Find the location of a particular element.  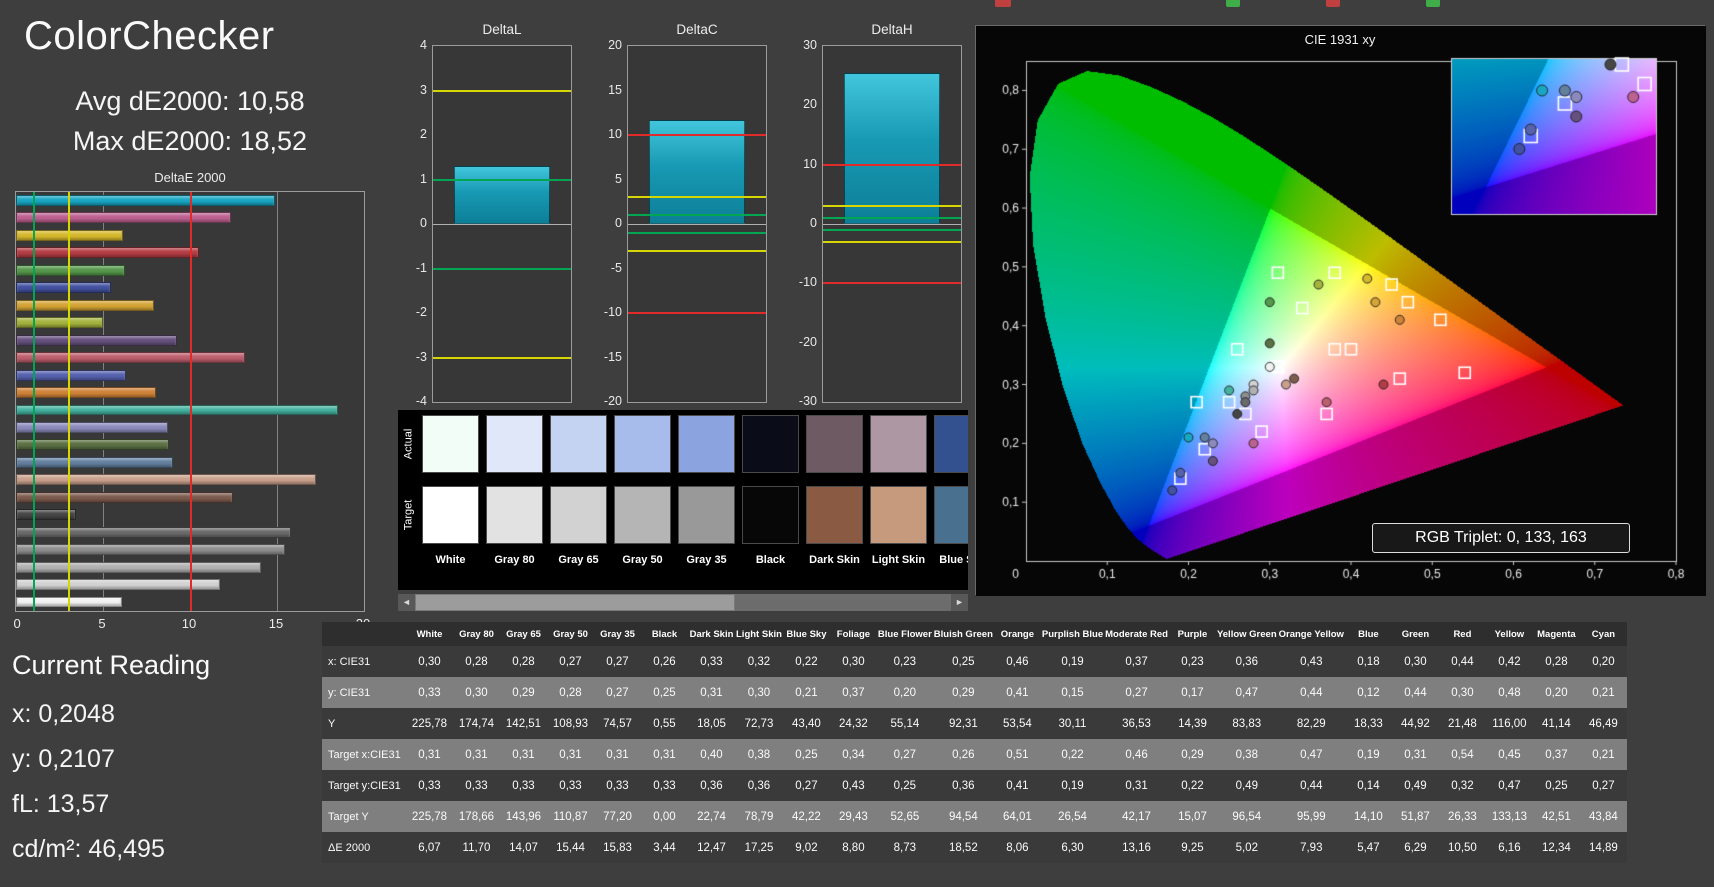

table-column-header-moderate-red: Moderate Red is located at coordinates (1136, 634).